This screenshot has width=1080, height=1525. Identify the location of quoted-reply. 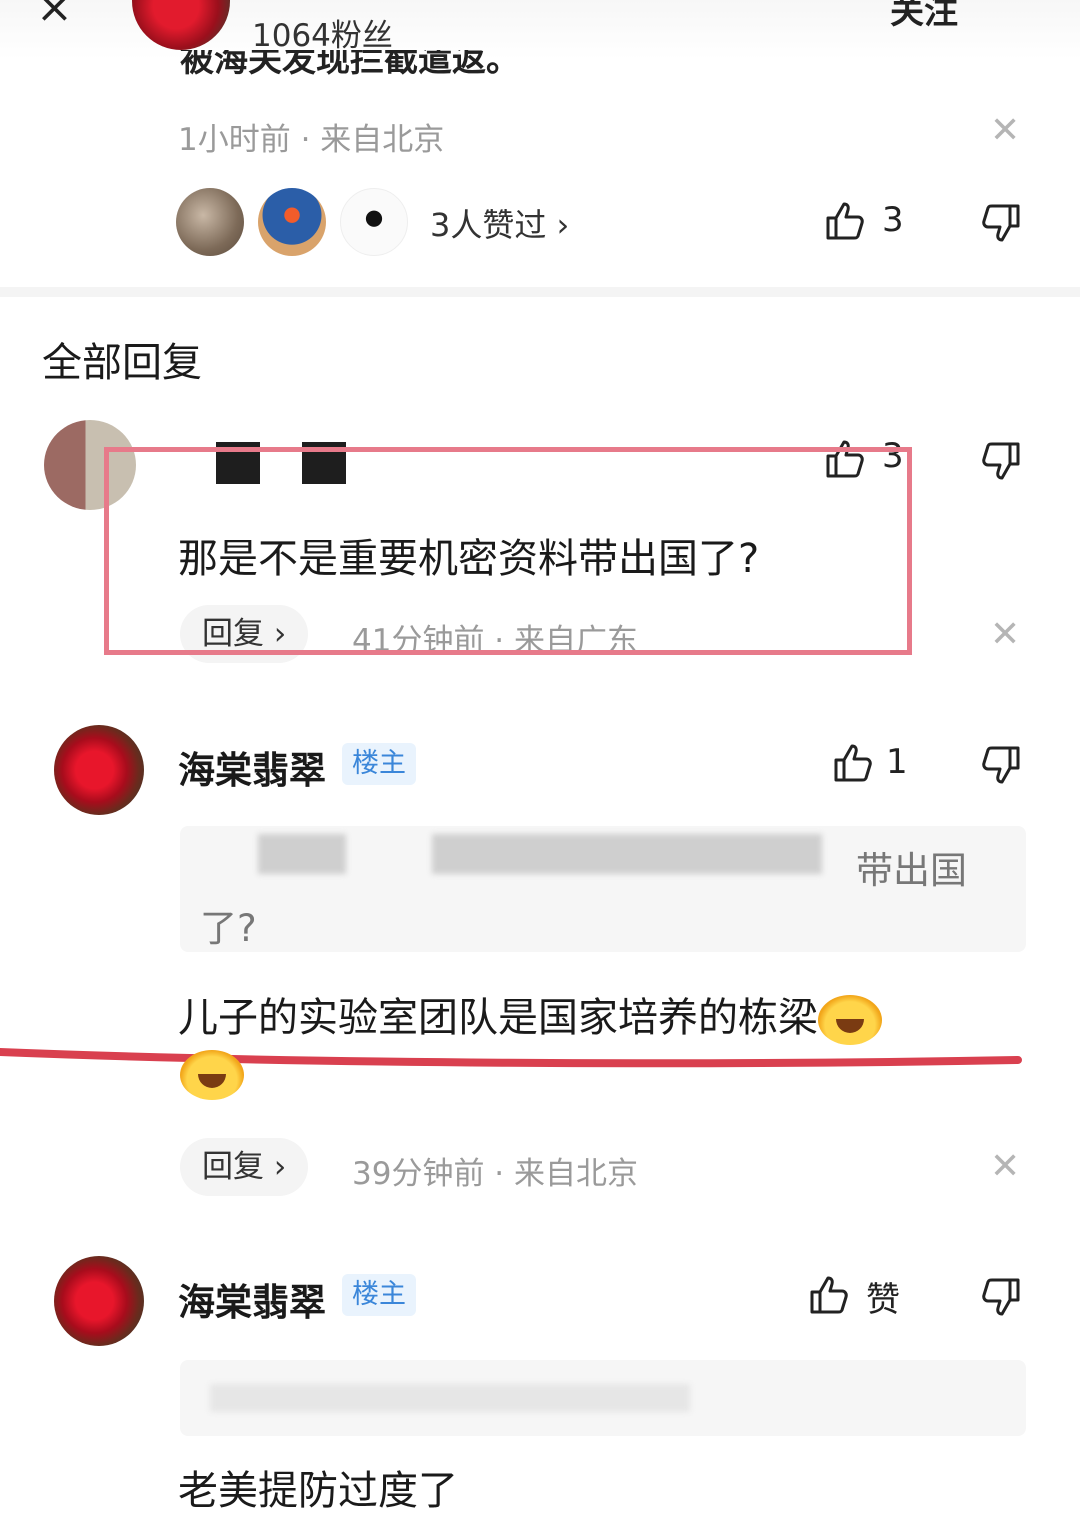
(603, 1398).